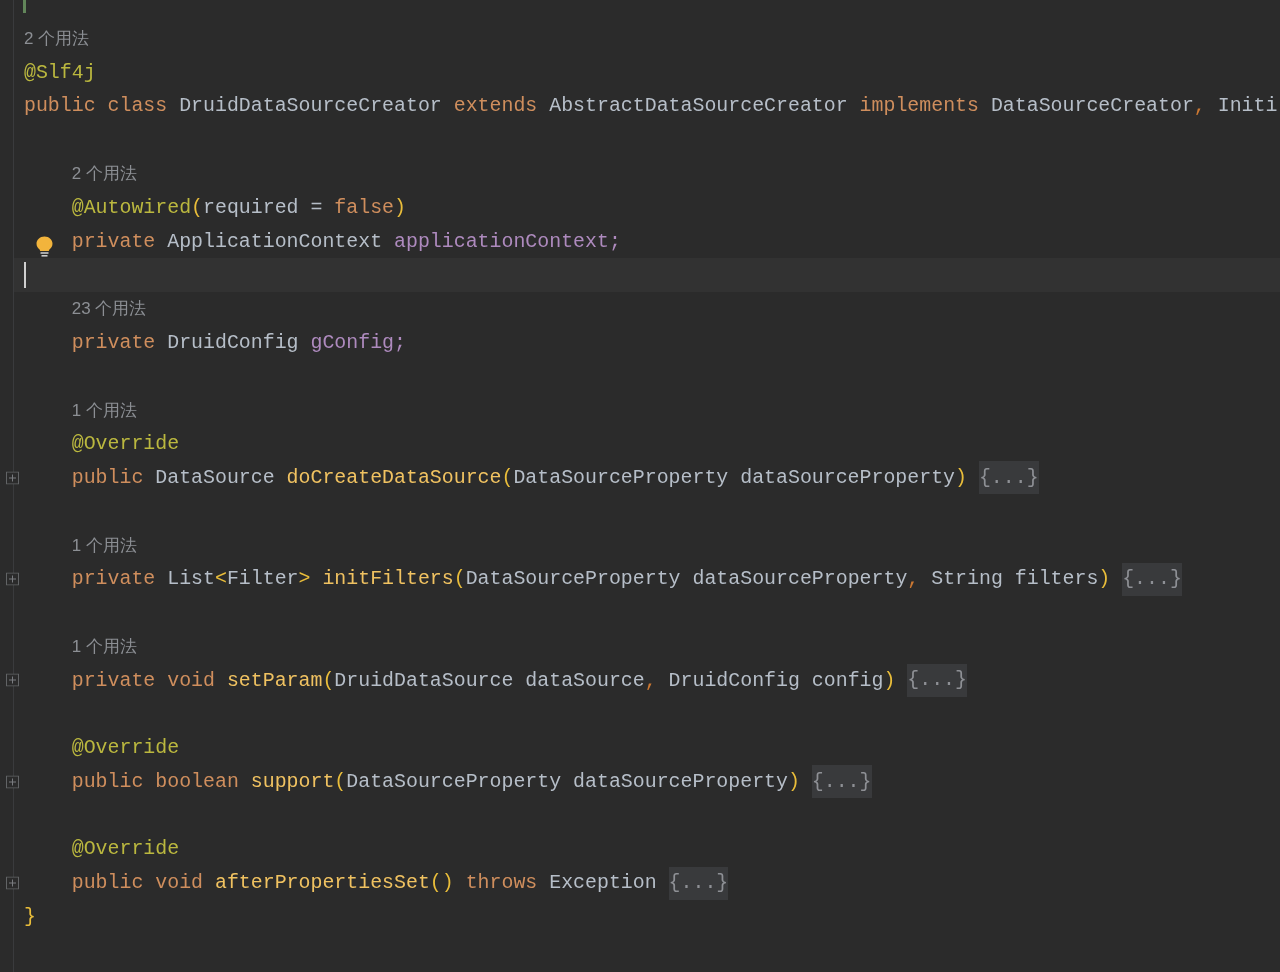  Describe the element at coordinates (591, 579) in the screenshot. I see `code-line: private List<Filter> initFilters(DataSourceProperty dataSourceProperty, String filters)` at that location.